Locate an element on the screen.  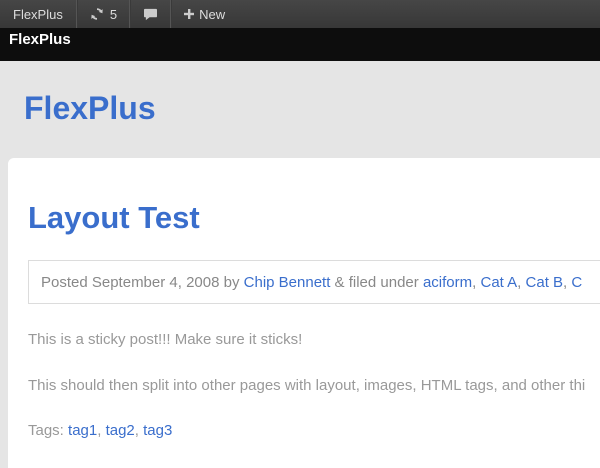
post-date-text: Posted September 4, 2008 by is located at coordinates (140, 282).